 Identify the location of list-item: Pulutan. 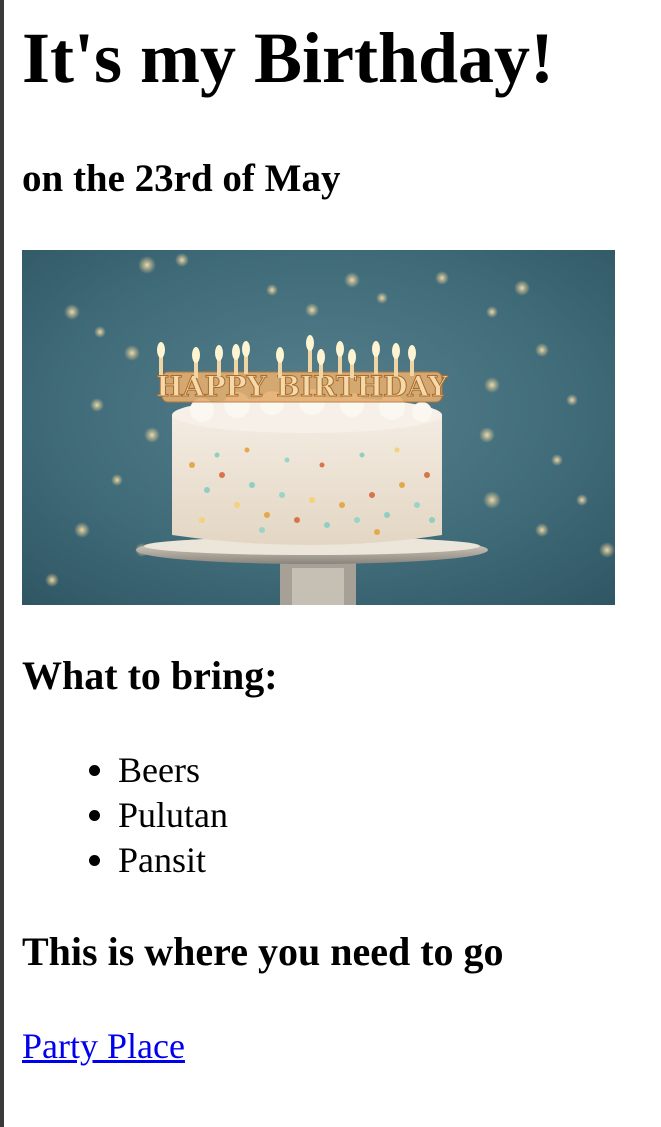
(155, 815).